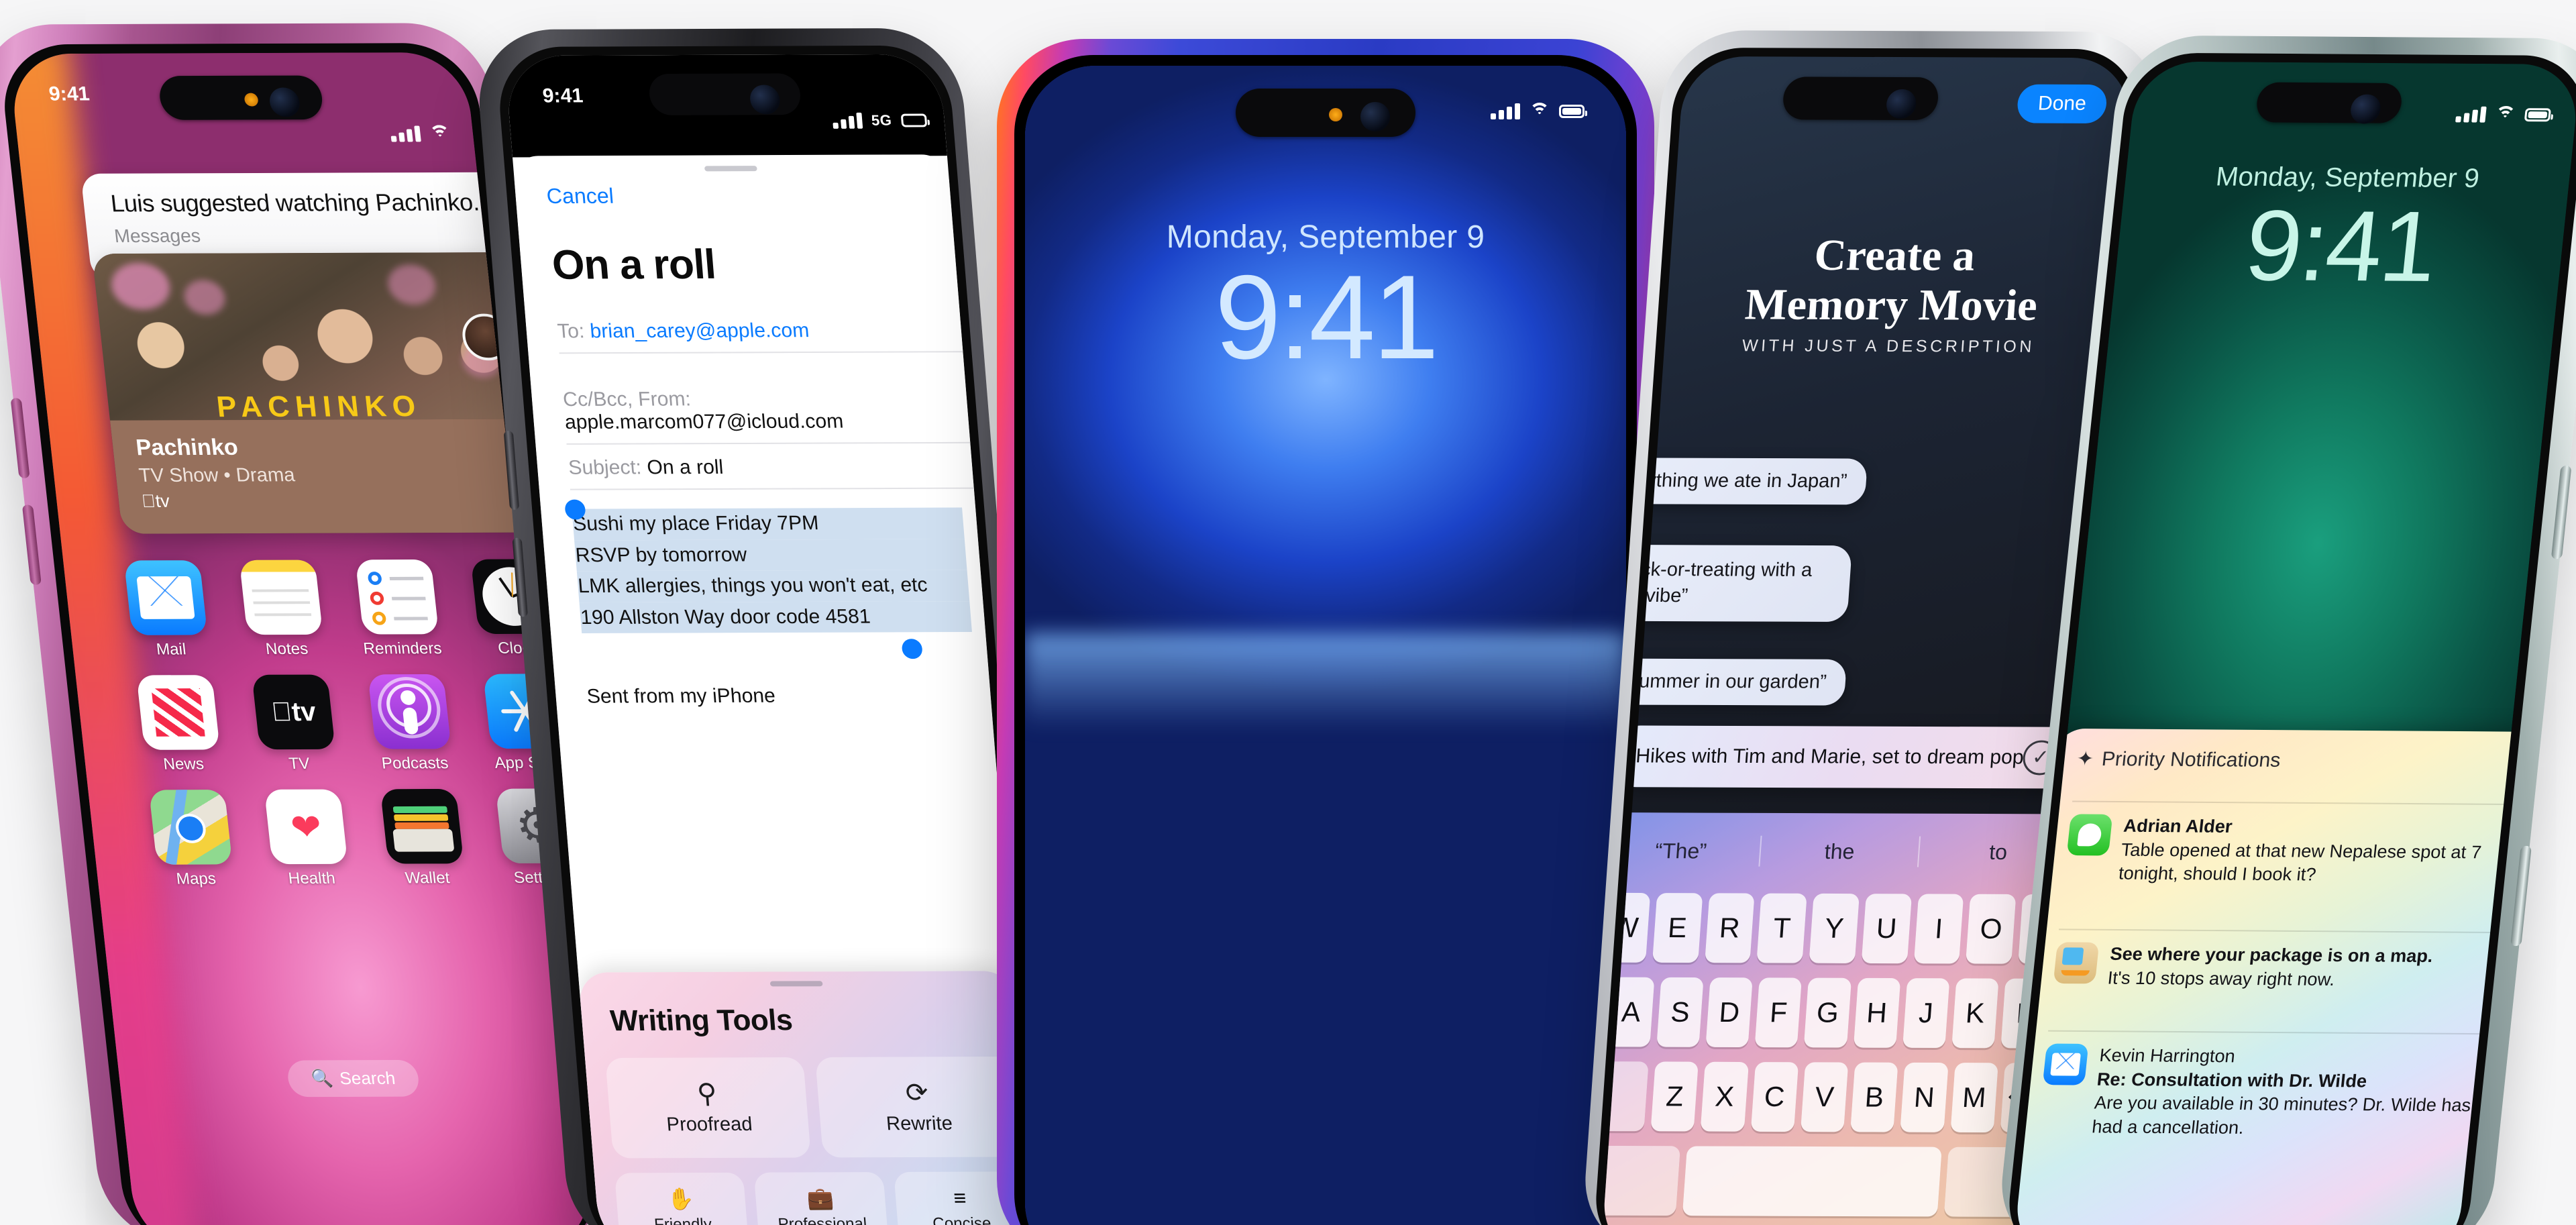 Image resolution: width=2576 pixels, height=1225 pixels. Describe the element at coordinates (1893, 280) in the screenshot. I see `memory-movie-headline: Create a Memory Movie` at that location.